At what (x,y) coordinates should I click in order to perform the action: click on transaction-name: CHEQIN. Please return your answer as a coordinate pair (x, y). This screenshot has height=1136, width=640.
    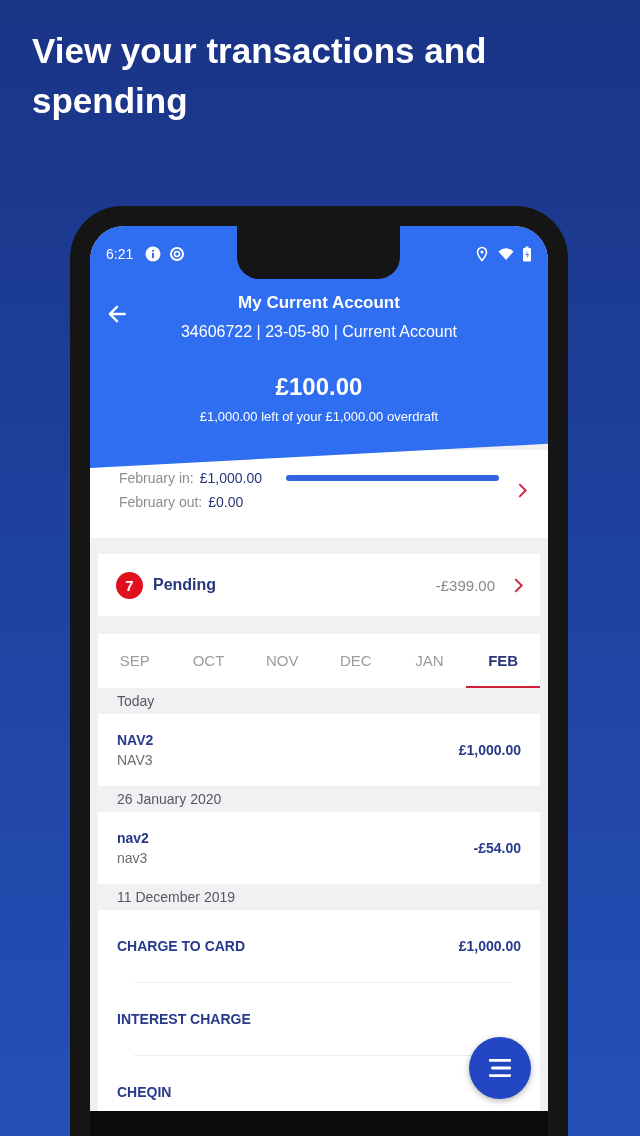
    Looking at the image, I should click on (144, 1092).